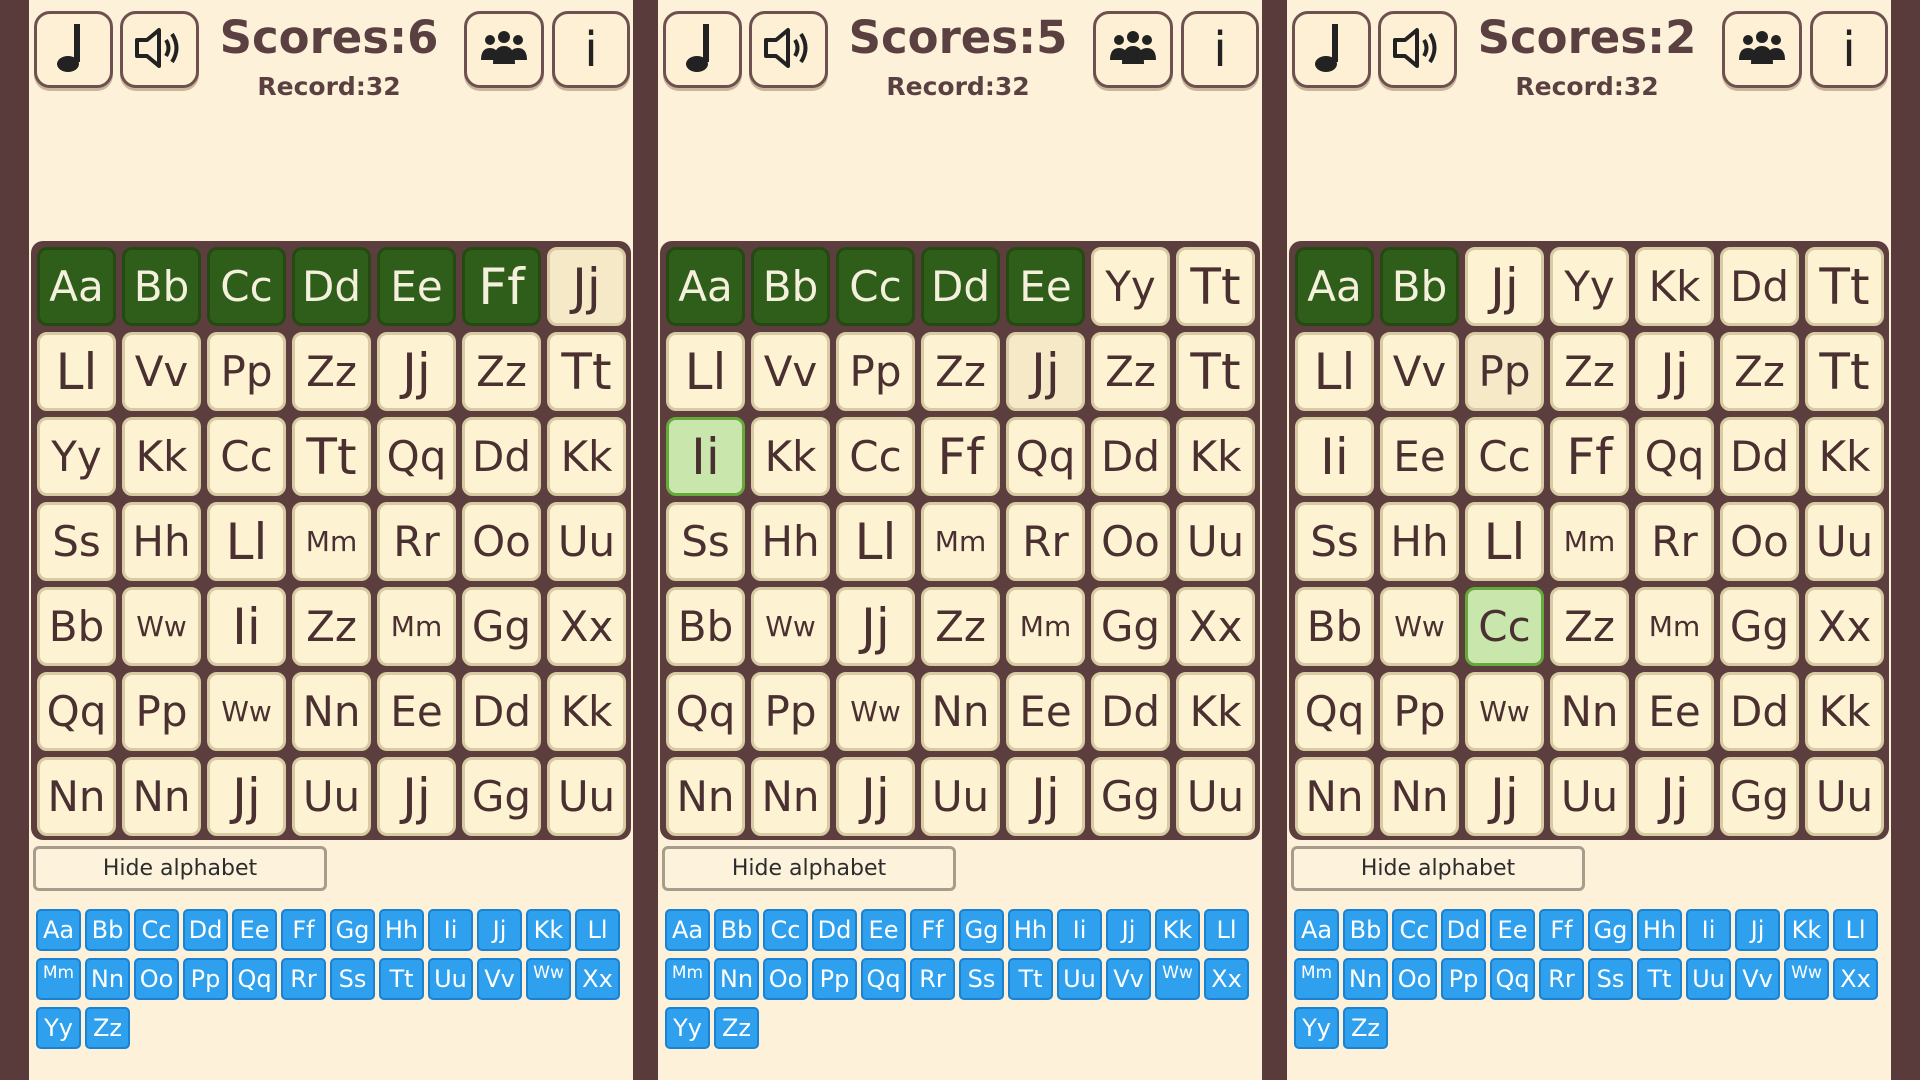 The width and height of the screenshot is (1920, 1080). I want to click on alphabet-key: Qq, so click(1512, 979).